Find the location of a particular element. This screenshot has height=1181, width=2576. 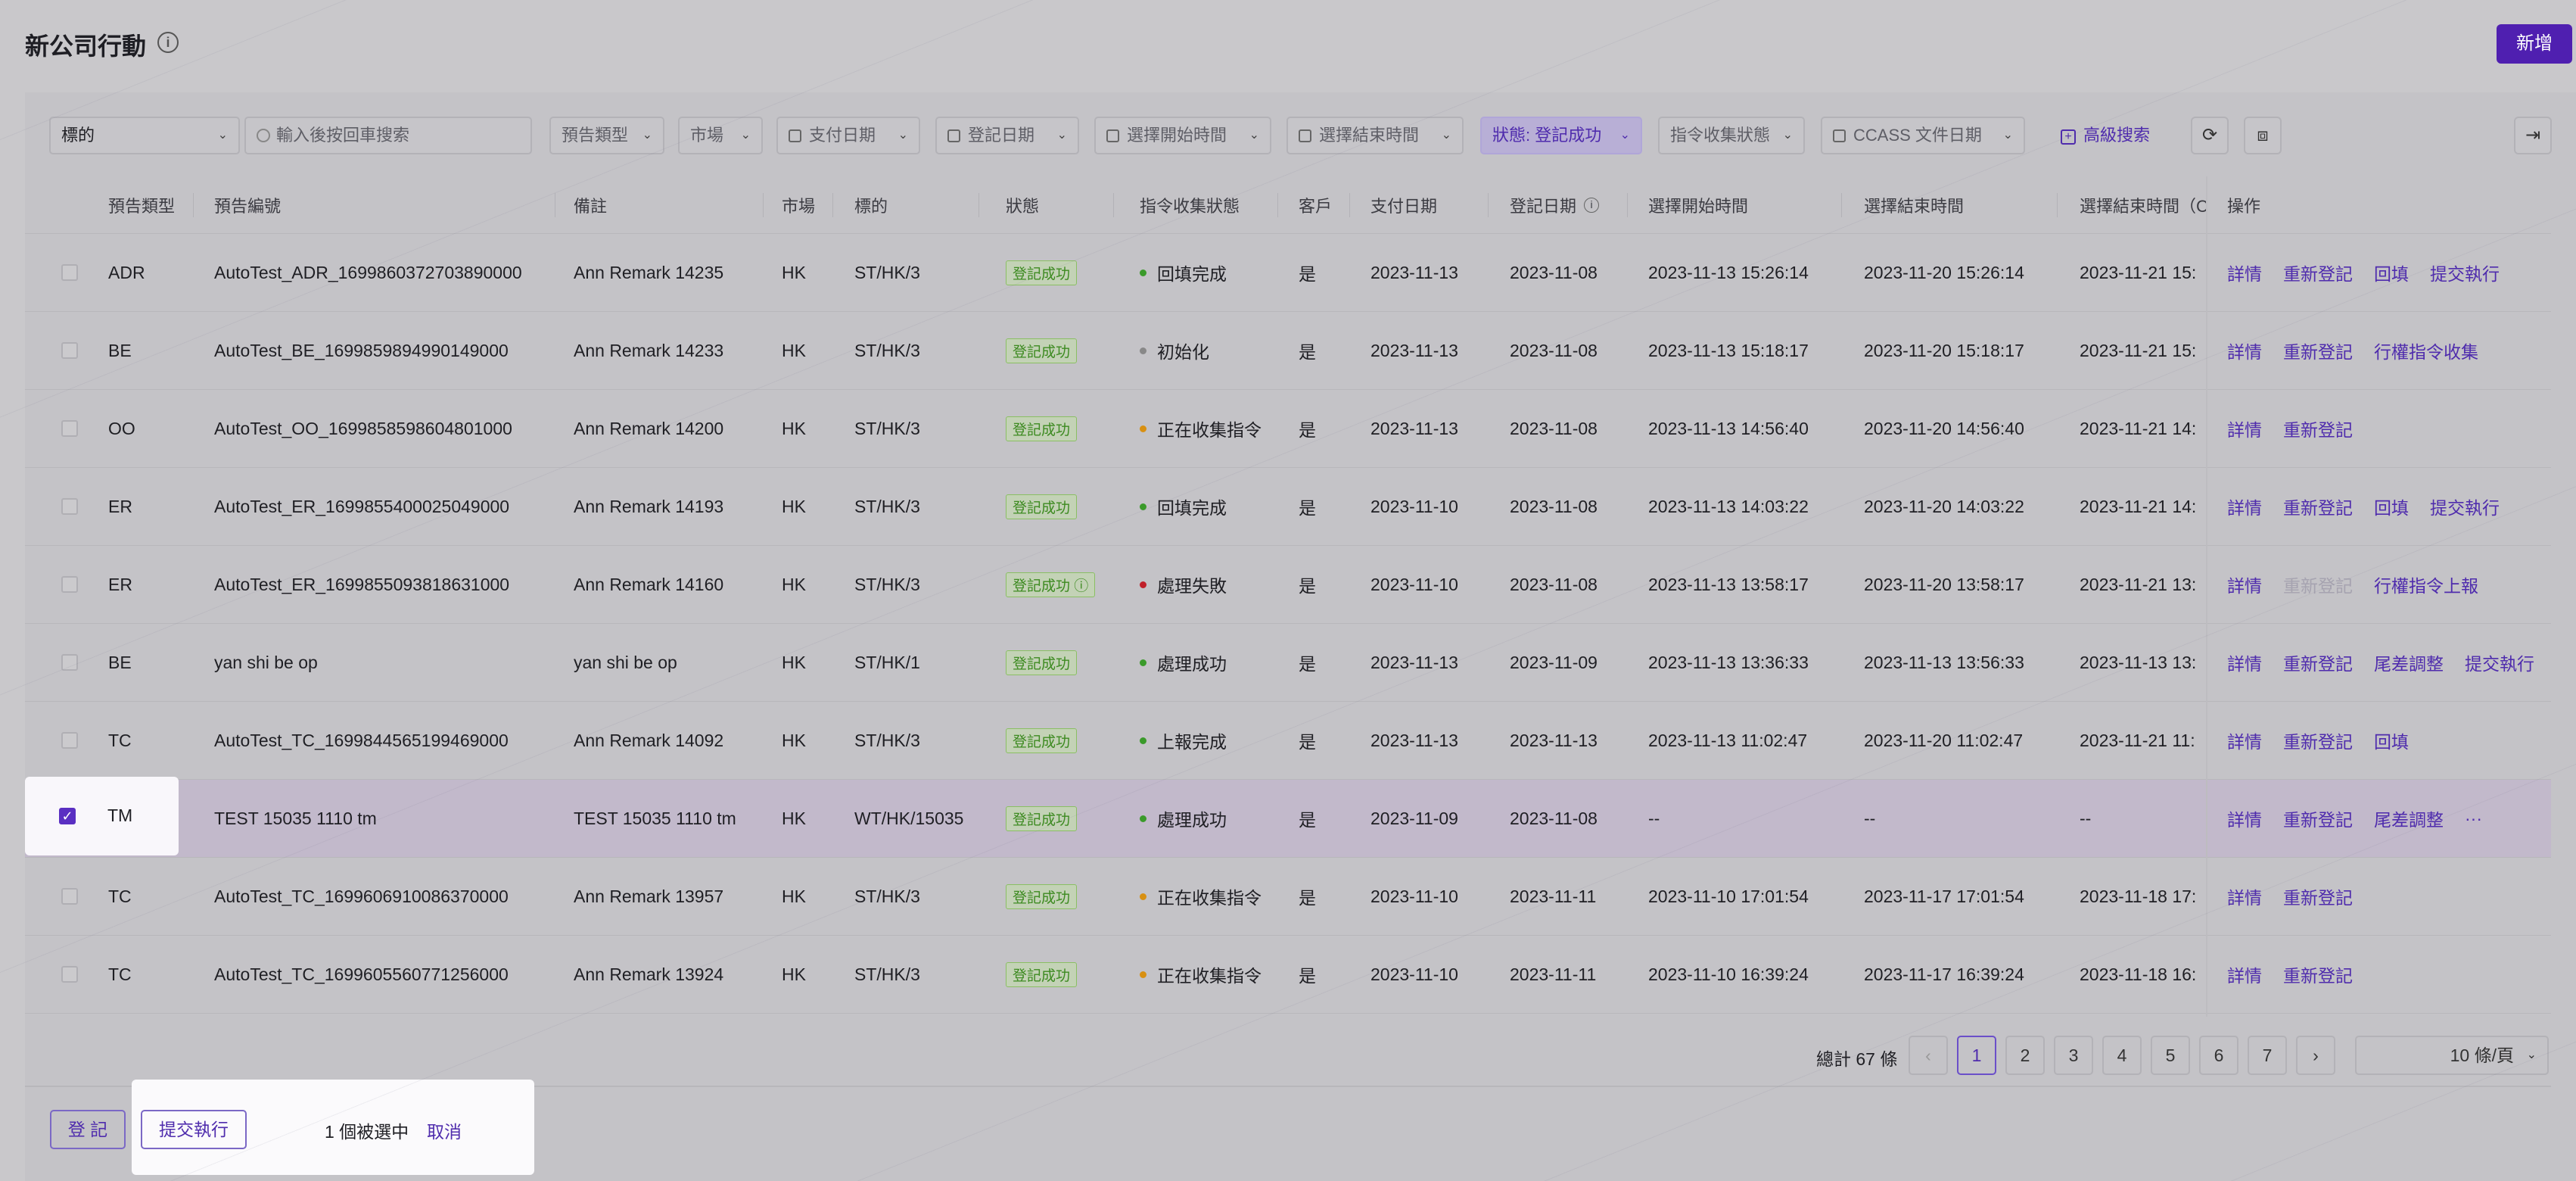

page-button-5: 5 is located at coordinates (2170, 1055).